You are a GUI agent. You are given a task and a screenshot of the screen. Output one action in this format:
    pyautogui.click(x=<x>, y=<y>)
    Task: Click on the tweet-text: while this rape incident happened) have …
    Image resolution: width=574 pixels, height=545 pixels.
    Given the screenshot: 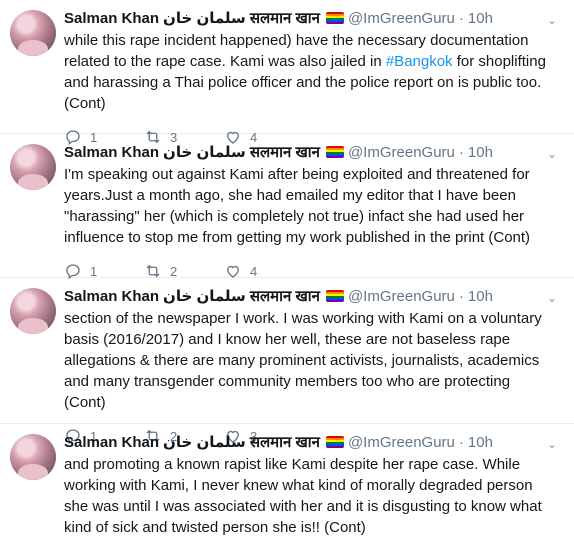 What is the action you would take?
    pyautogui.click(x=309, y=72)
    